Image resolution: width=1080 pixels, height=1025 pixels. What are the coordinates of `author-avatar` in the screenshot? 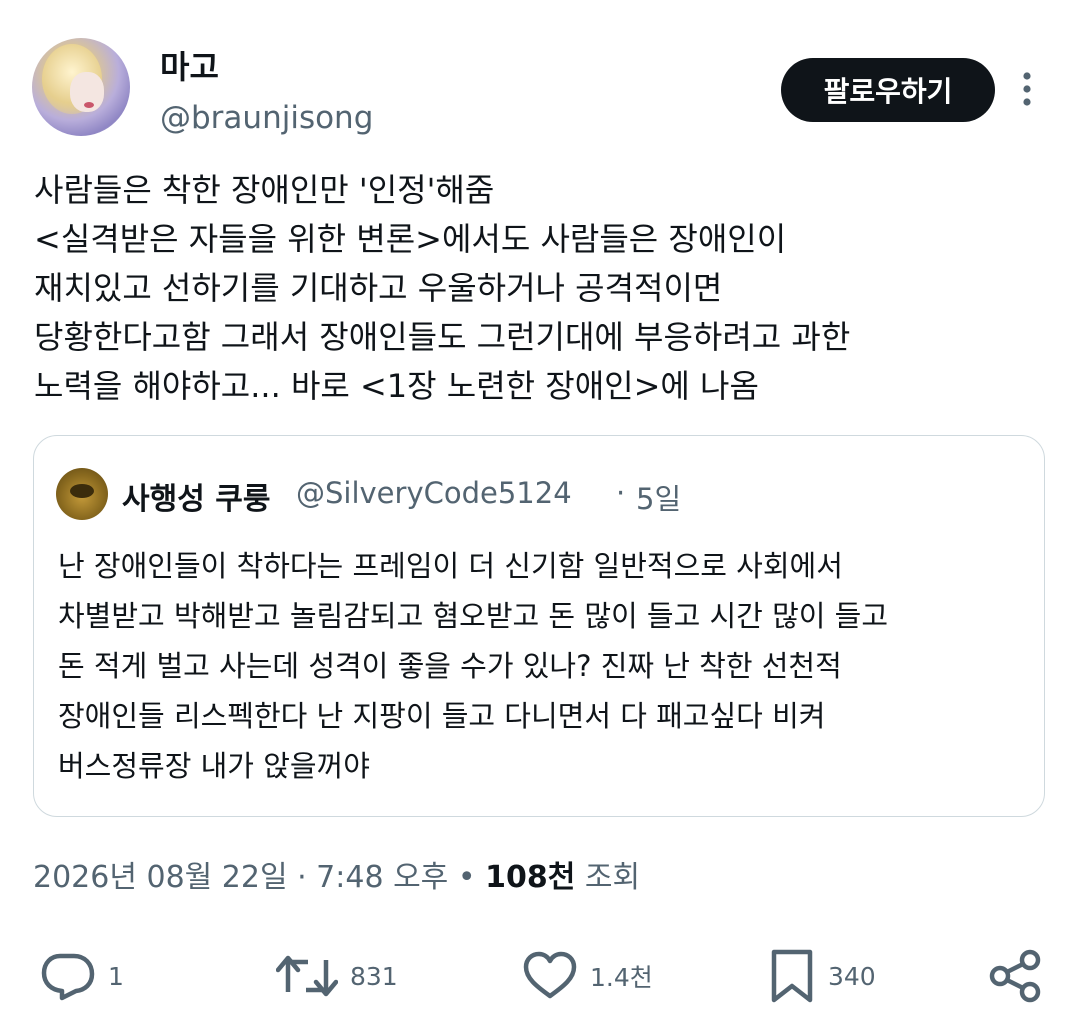 It's located at (81, 87).